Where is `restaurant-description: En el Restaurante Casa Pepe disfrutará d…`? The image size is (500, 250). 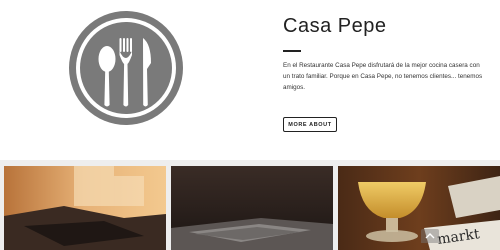
restaurant-description: En el Restaurante Casa Pepe disfrutará d… is located at coordinates (383, 76).